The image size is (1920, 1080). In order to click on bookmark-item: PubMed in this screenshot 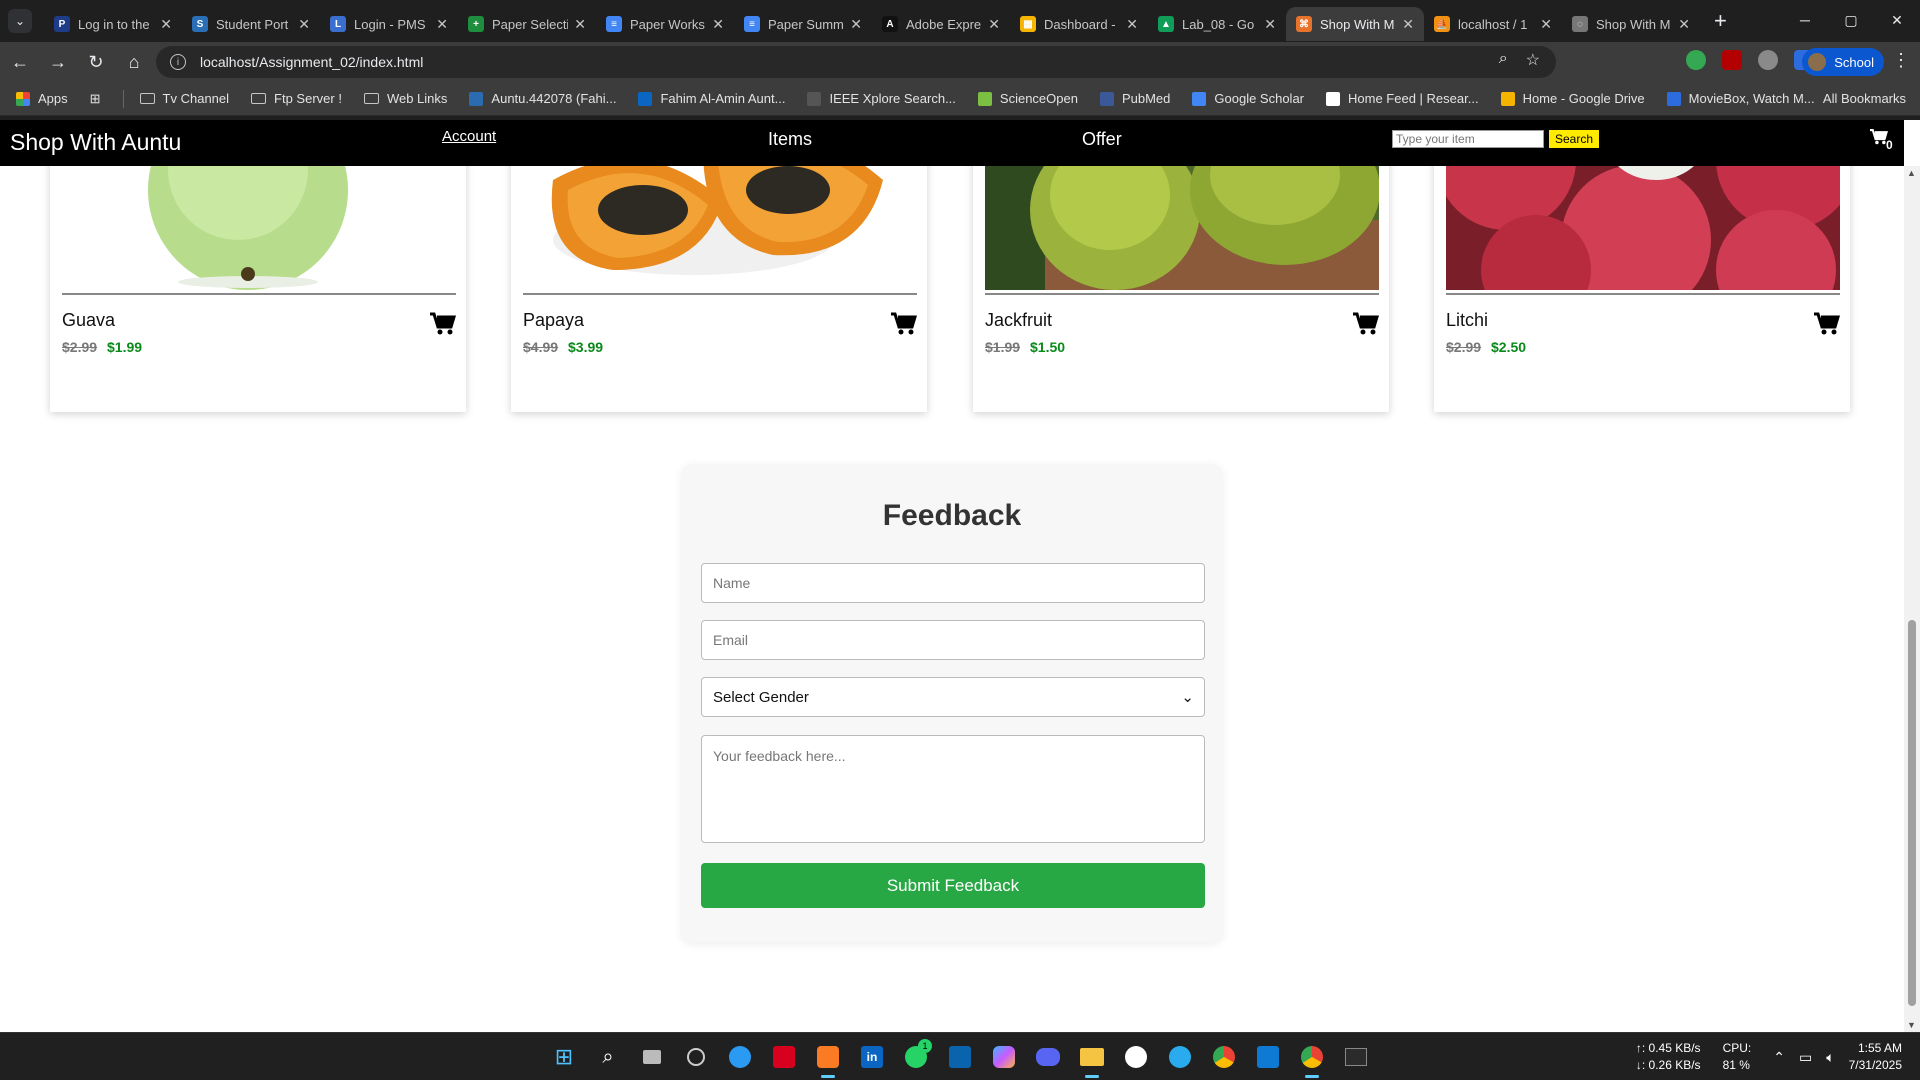, I will do `click(1134, 98)`.